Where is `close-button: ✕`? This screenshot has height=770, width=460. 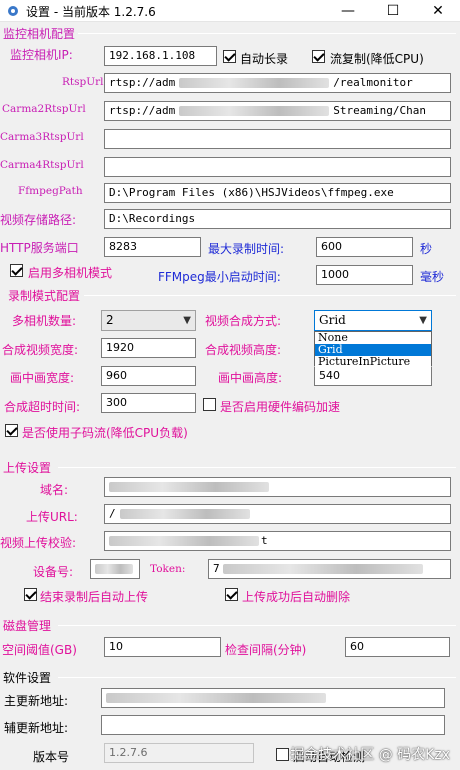
close-button: ✕ is located at coordinates (438, 11).